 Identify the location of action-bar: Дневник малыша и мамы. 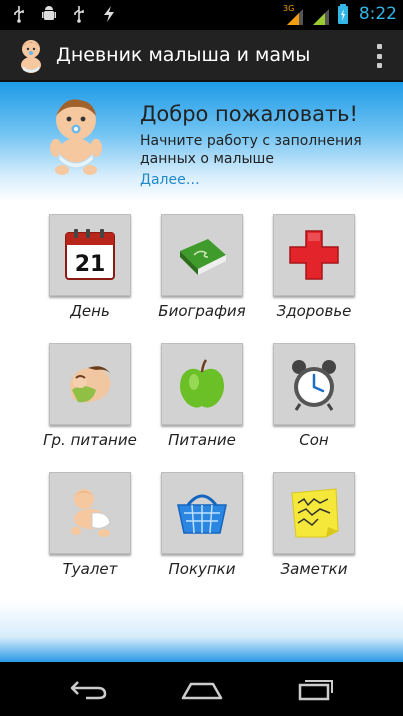
(201, 56).